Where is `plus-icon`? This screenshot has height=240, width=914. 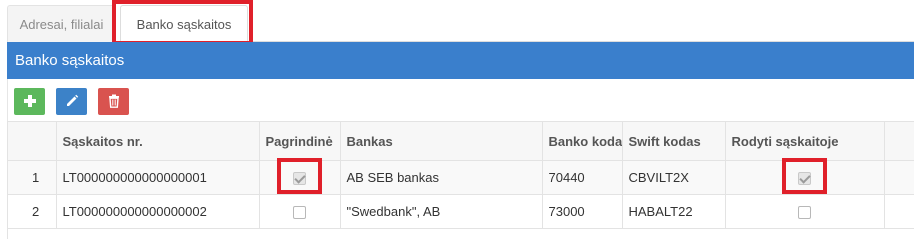 plus-icon is located at coordinates (29, 101).